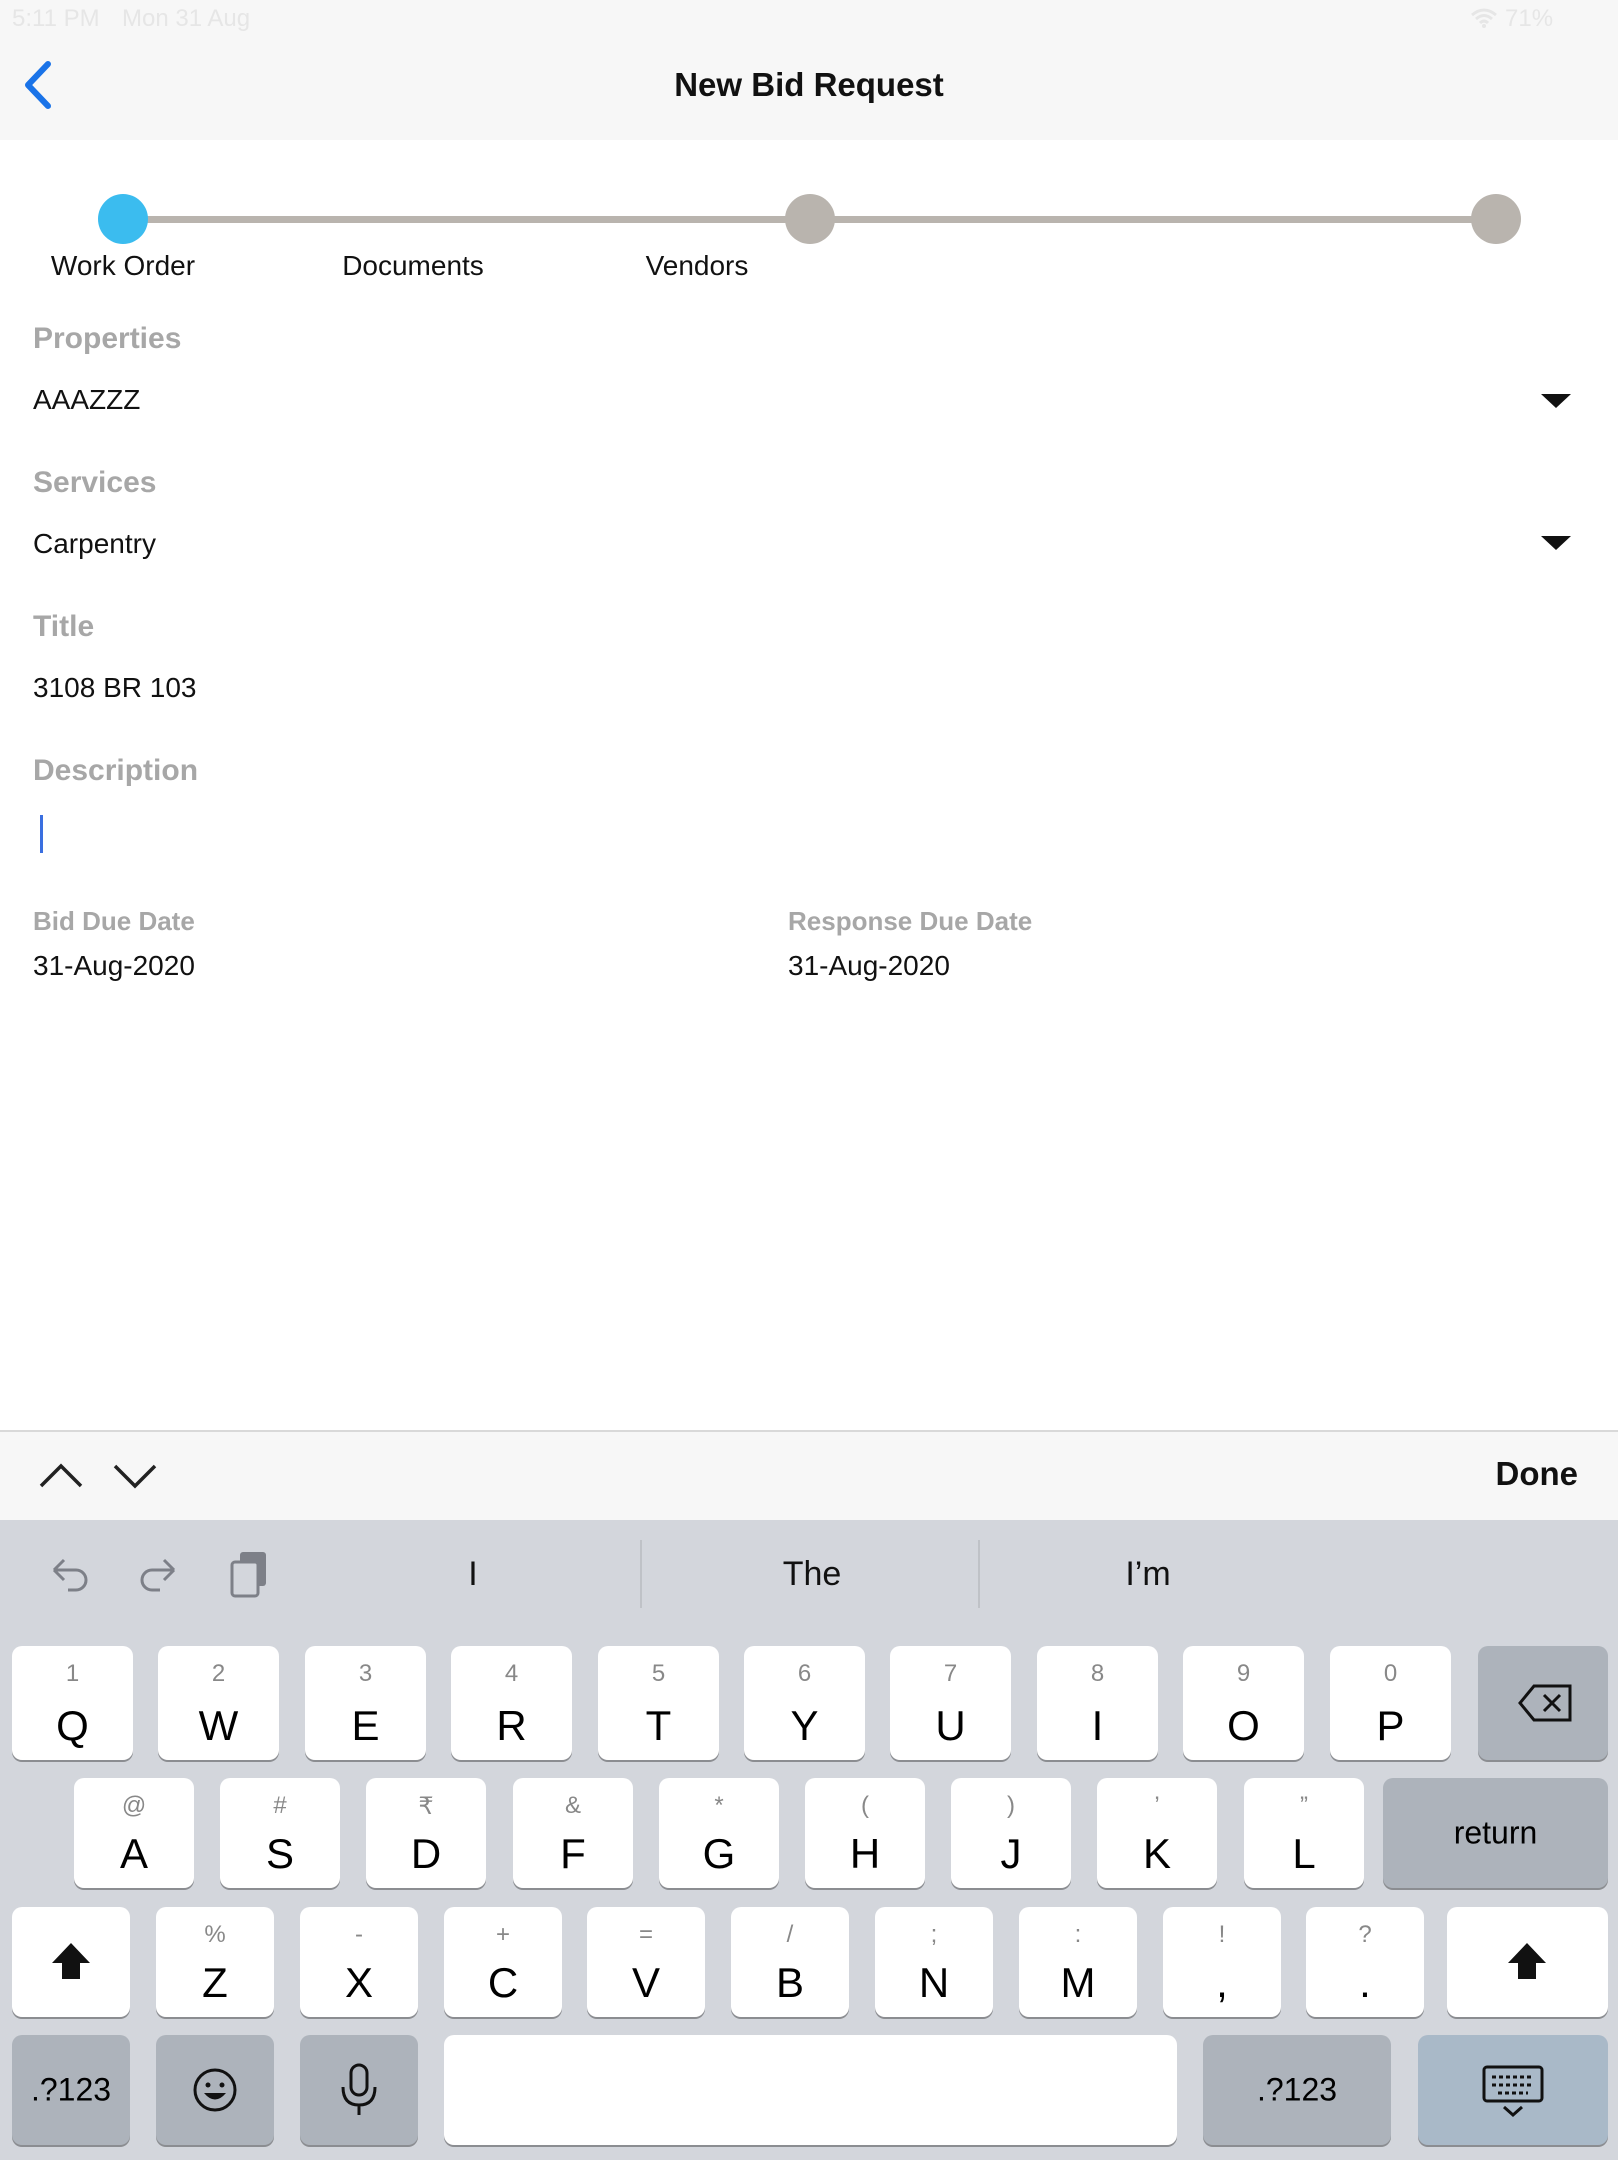 The height and width of the screenshot is (2160, 1618). Describe the element at coordinates (279, 1853) in the screenshot. I see `key-label: S` at that location.